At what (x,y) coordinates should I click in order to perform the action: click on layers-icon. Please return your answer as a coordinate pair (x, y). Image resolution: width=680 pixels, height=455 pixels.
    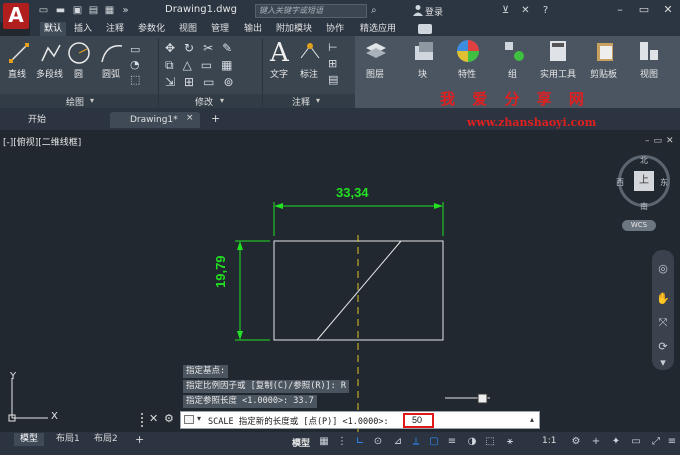
    Looking at the image, I should click on (376, 51).